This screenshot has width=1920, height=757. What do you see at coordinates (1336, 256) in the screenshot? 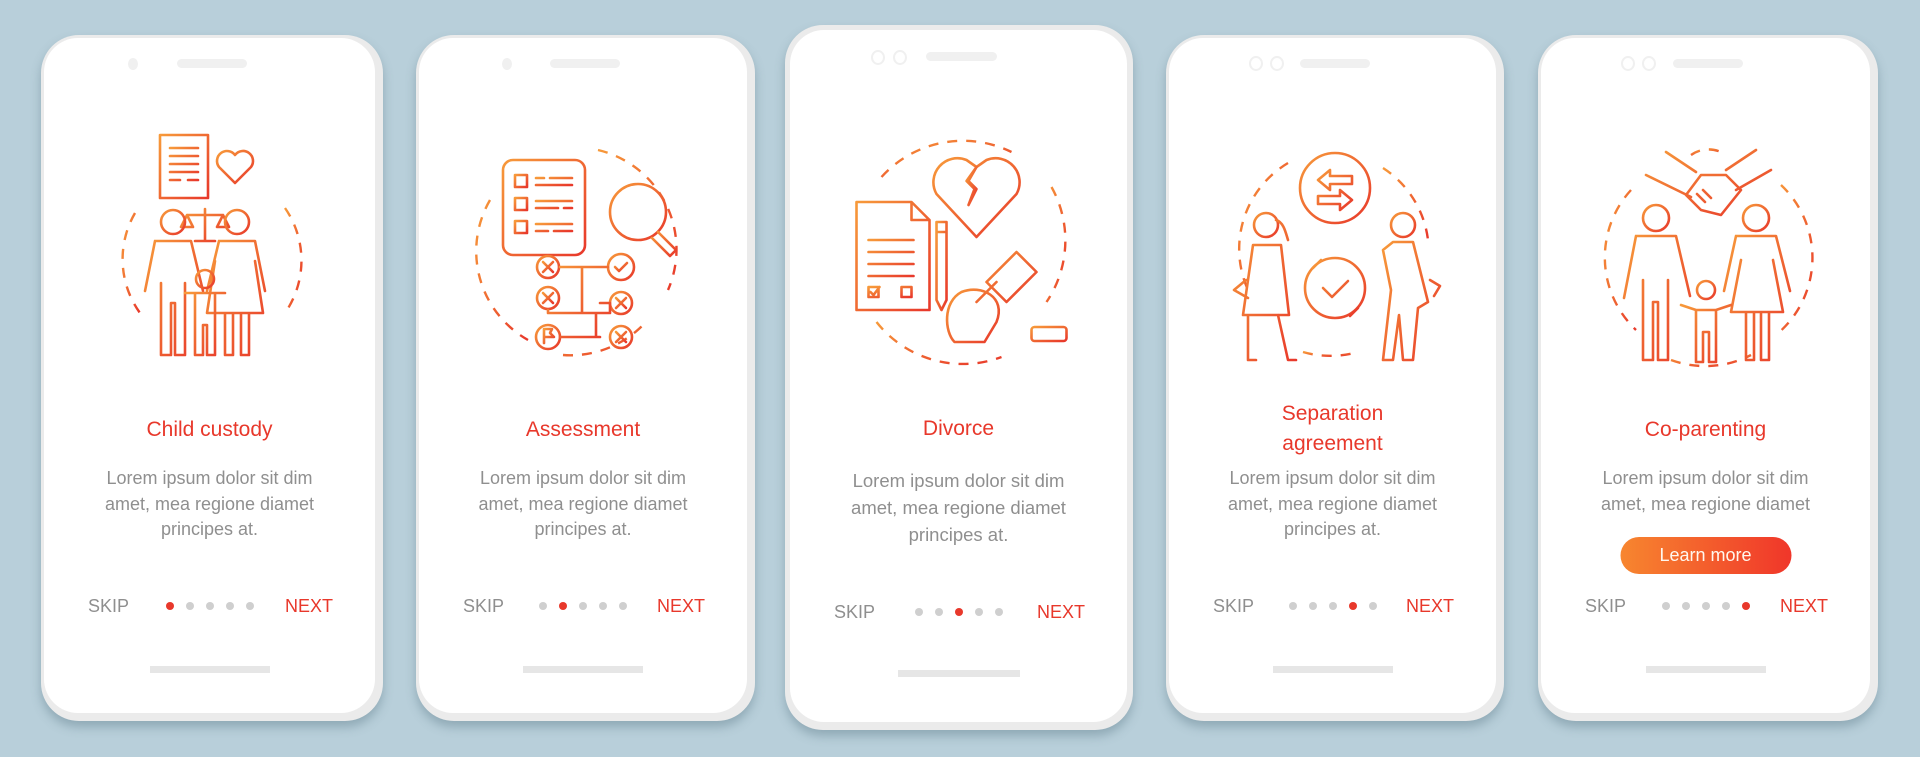
I see `separation-agreement-illustration` at bounding box center [1336, 256].